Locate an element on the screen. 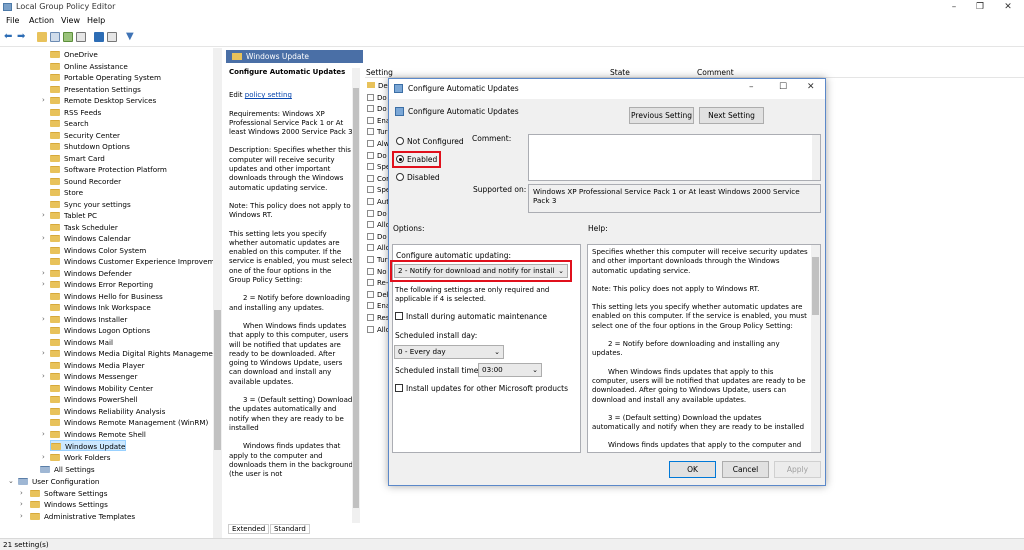 The height and width of the screenshot is (550, 1024). list-item: Del is located at coordinates (378, 296).